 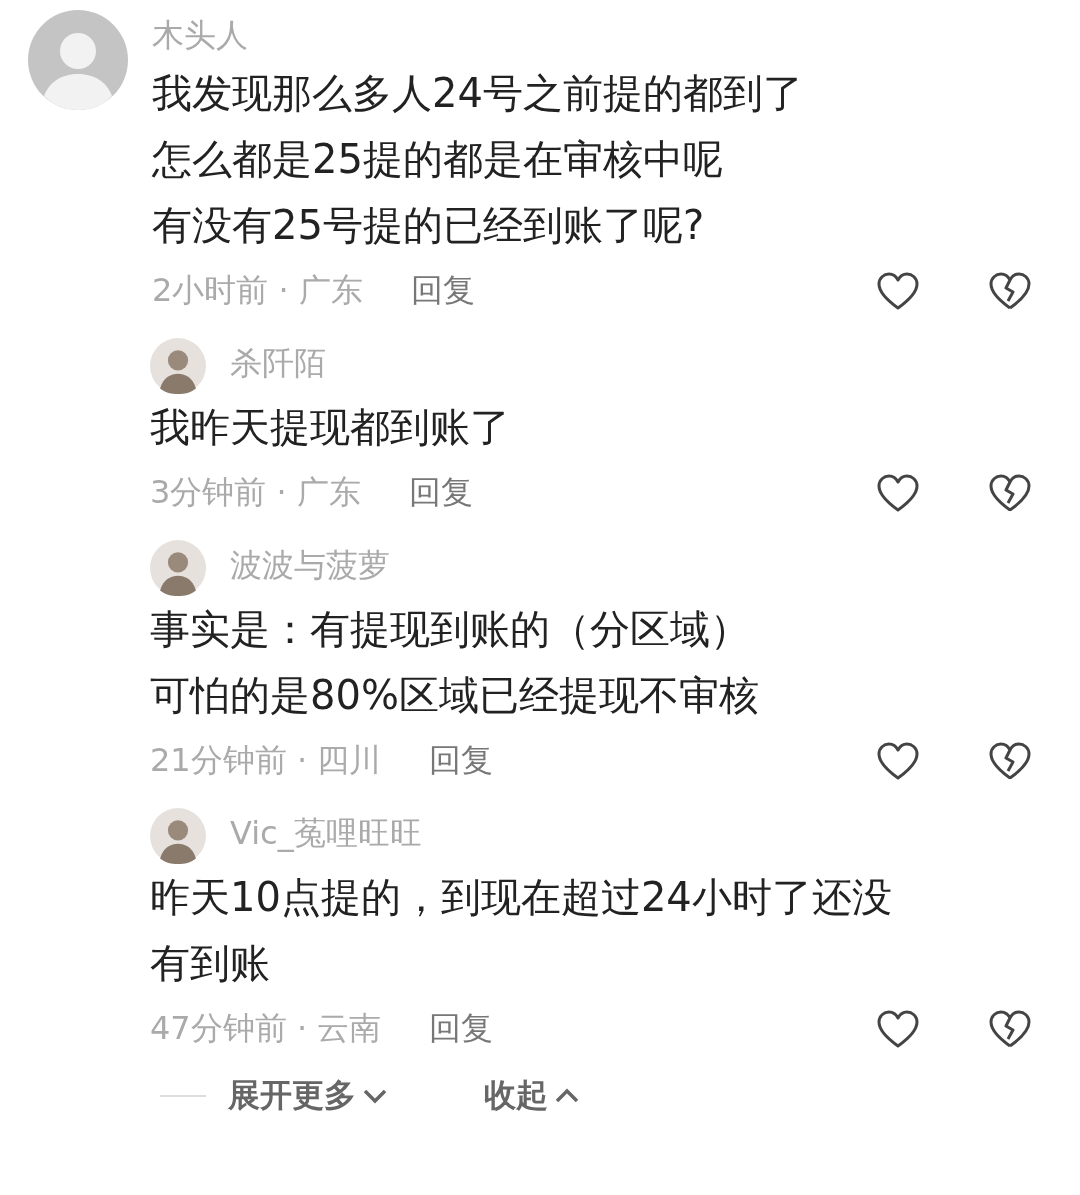 I want to click on comment-text: 怎么都是25提的都是在审核中呢, so click(x=438, y=159).